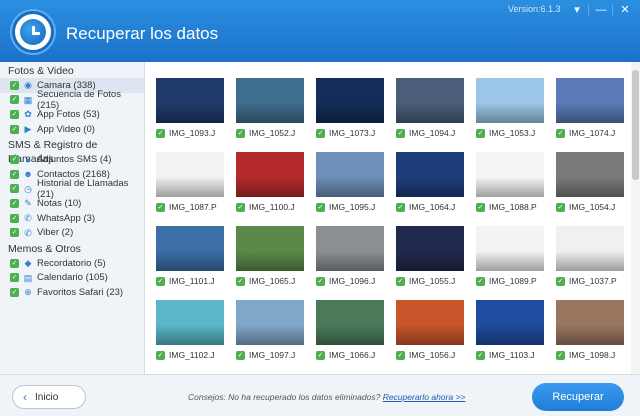 The height and width of the screenshot is (416, 640). I want to click on photo-tile: ✓ IMG_1096.J, so click(351, 261).